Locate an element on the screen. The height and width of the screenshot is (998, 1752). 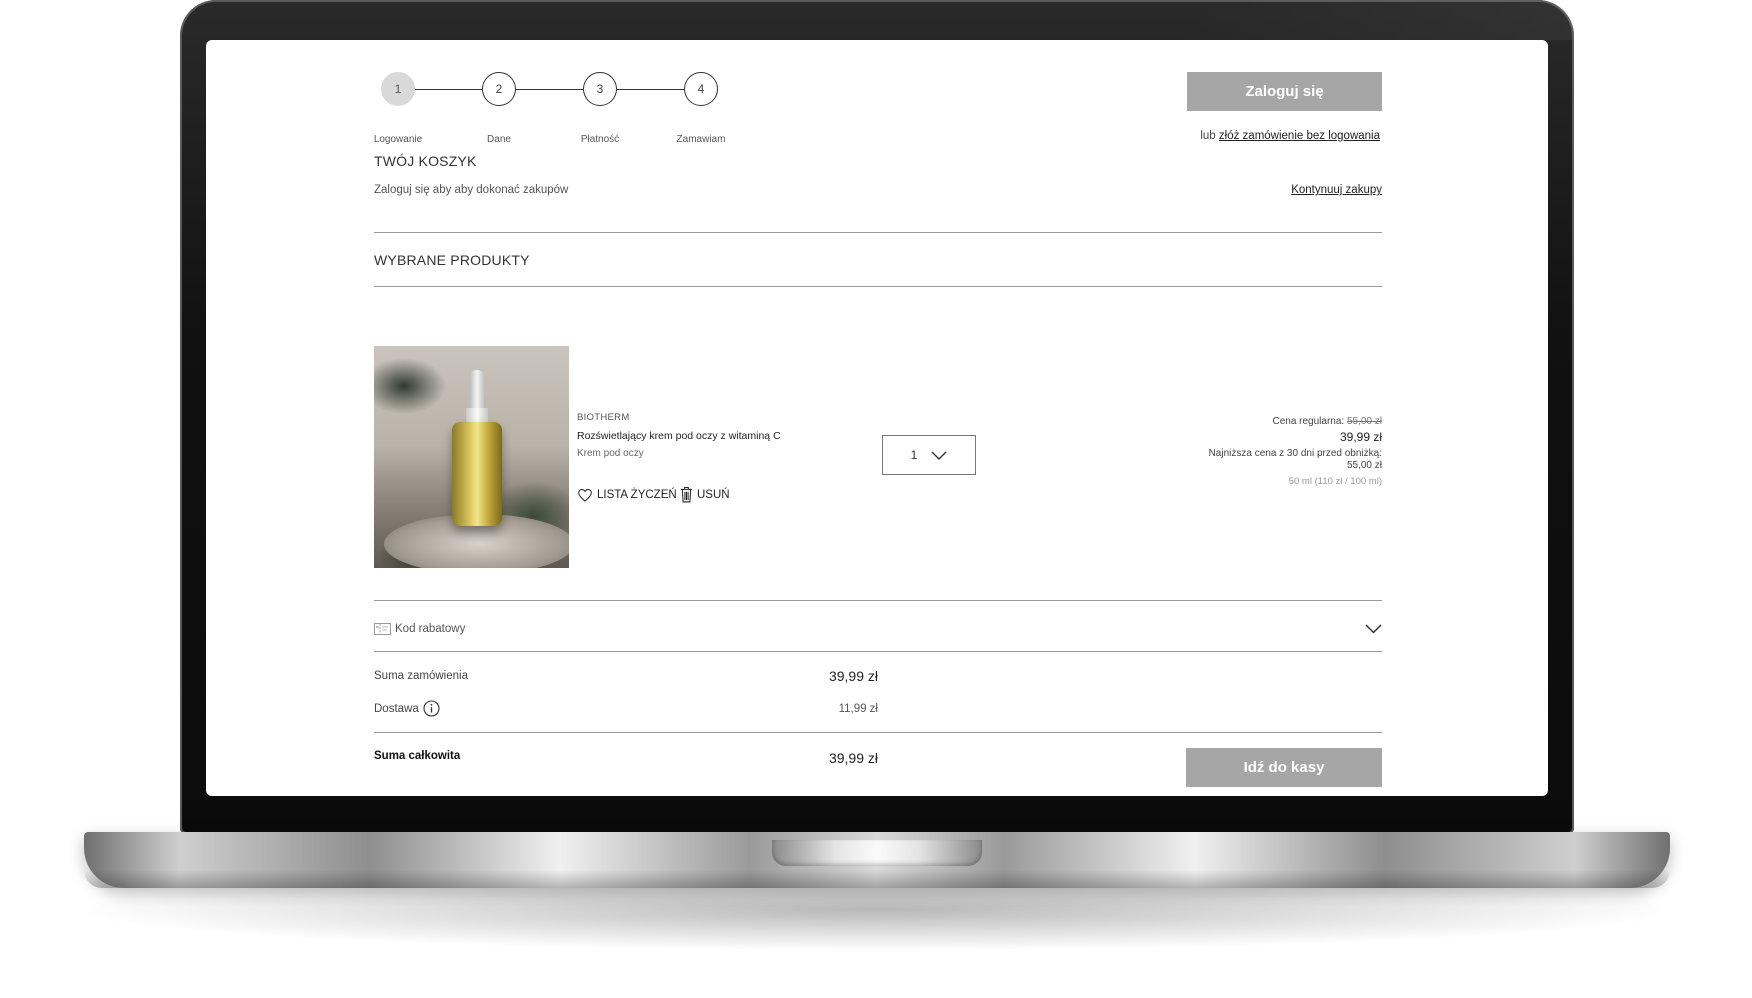
guest-checkout-row: lub złóż zamówienie bez logowania is located at coordinates (1290, 136).